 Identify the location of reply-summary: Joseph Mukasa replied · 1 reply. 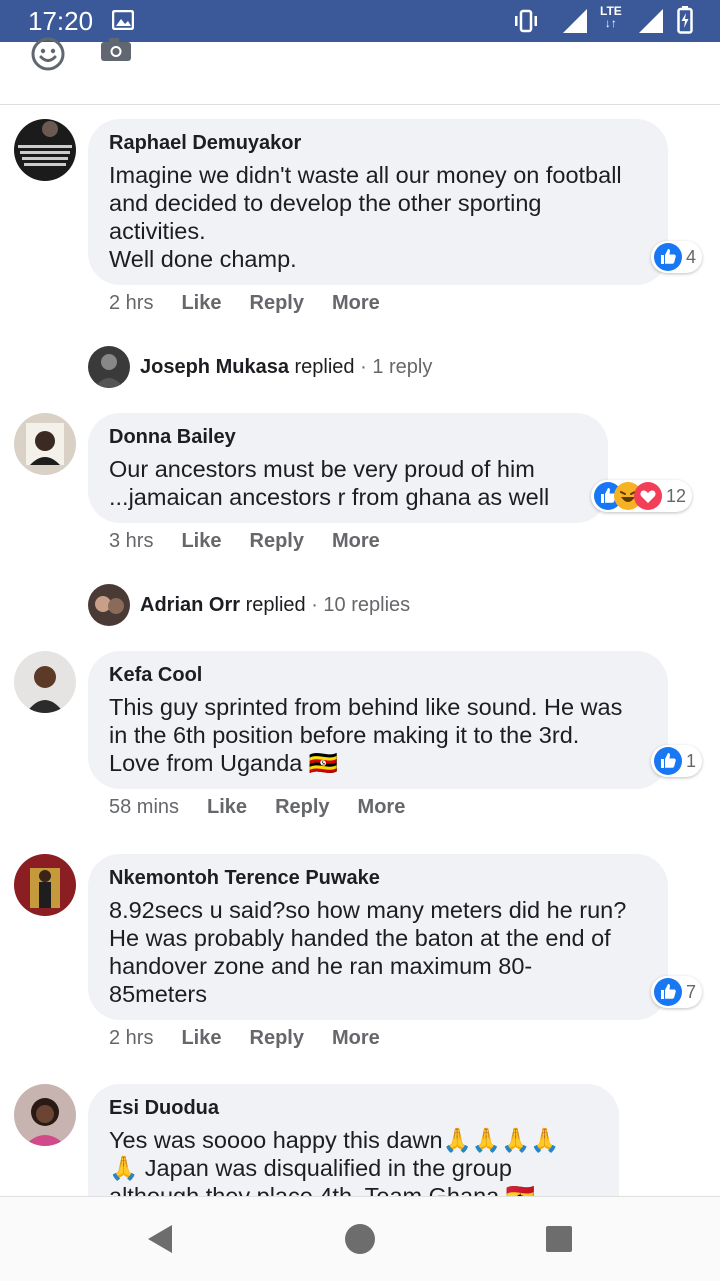
(286, 367).